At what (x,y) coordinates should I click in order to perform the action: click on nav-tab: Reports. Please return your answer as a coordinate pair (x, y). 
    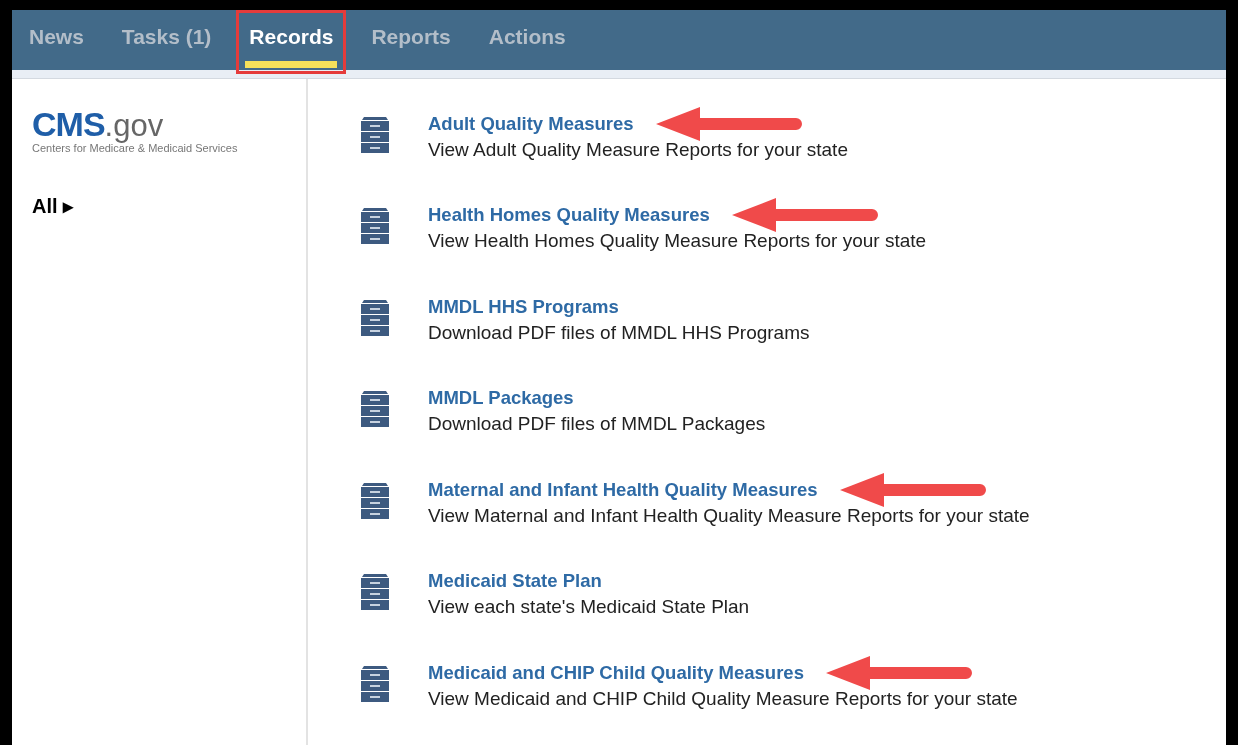
    Looking at the image, I should click on (411, 40).